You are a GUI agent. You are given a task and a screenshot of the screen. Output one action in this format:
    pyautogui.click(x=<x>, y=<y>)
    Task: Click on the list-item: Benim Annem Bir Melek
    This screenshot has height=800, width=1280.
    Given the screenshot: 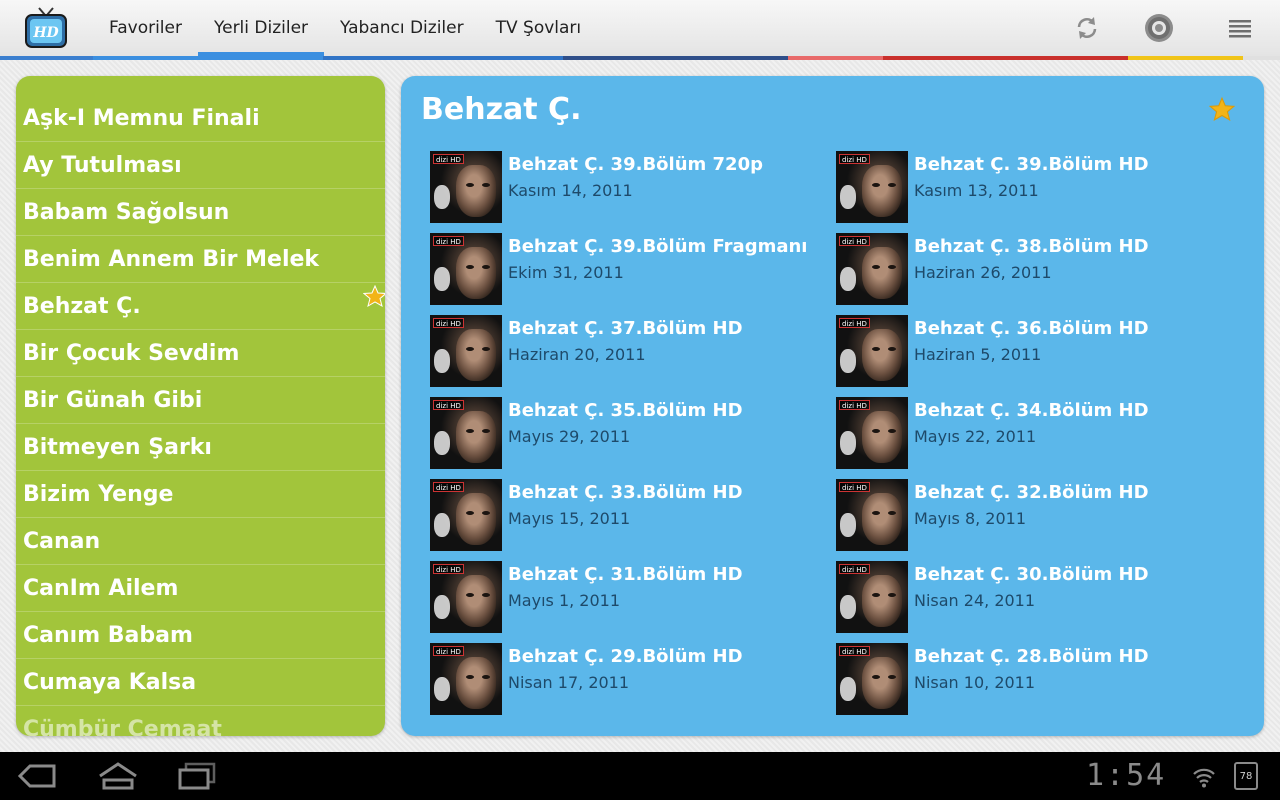 What is the action you would take?
    pyautogui.click(x=200, y=259)
    